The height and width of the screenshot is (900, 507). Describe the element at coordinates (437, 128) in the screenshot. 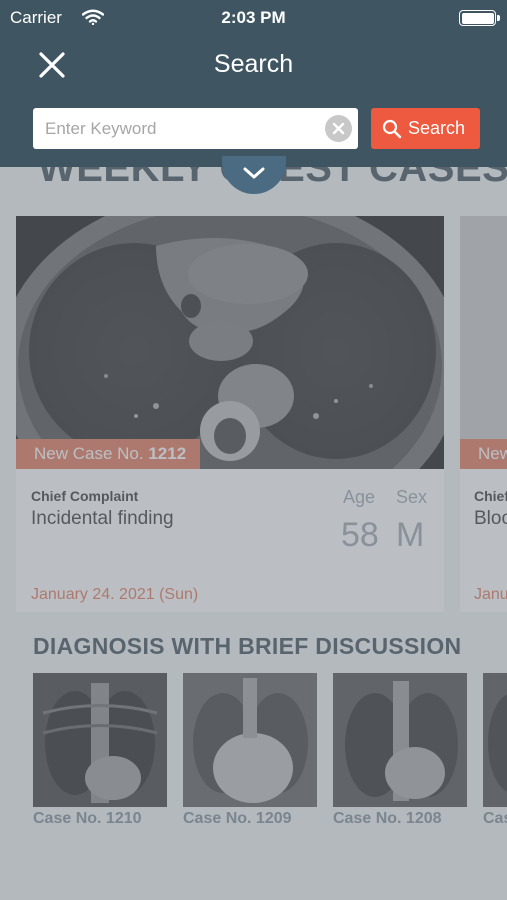

I see `search-button-label: Search` at that location.